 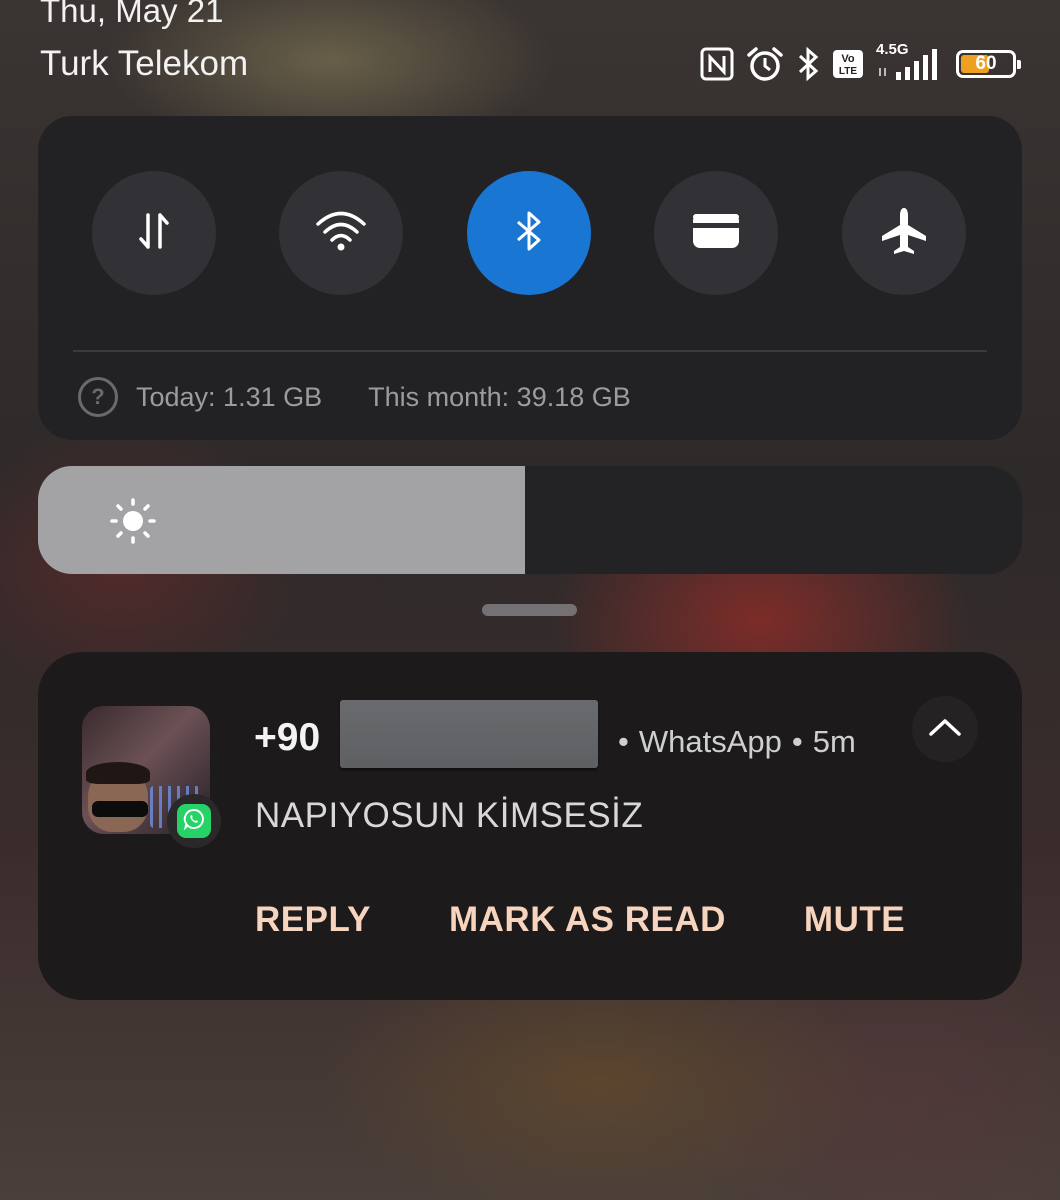 What do you see at coordinates (499, 396) in the screenshot?
I see `usage-month: This month: 39.18 GB` at bounding box center [499, 396].